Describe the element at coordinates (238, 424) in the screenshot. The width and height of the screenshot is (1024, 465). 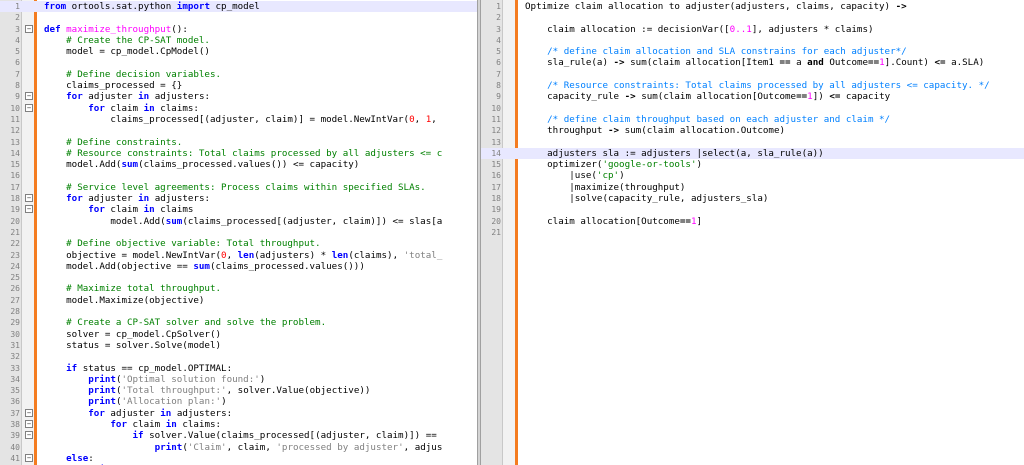
I see `code-line: 38− for claim in claims:` at that location.